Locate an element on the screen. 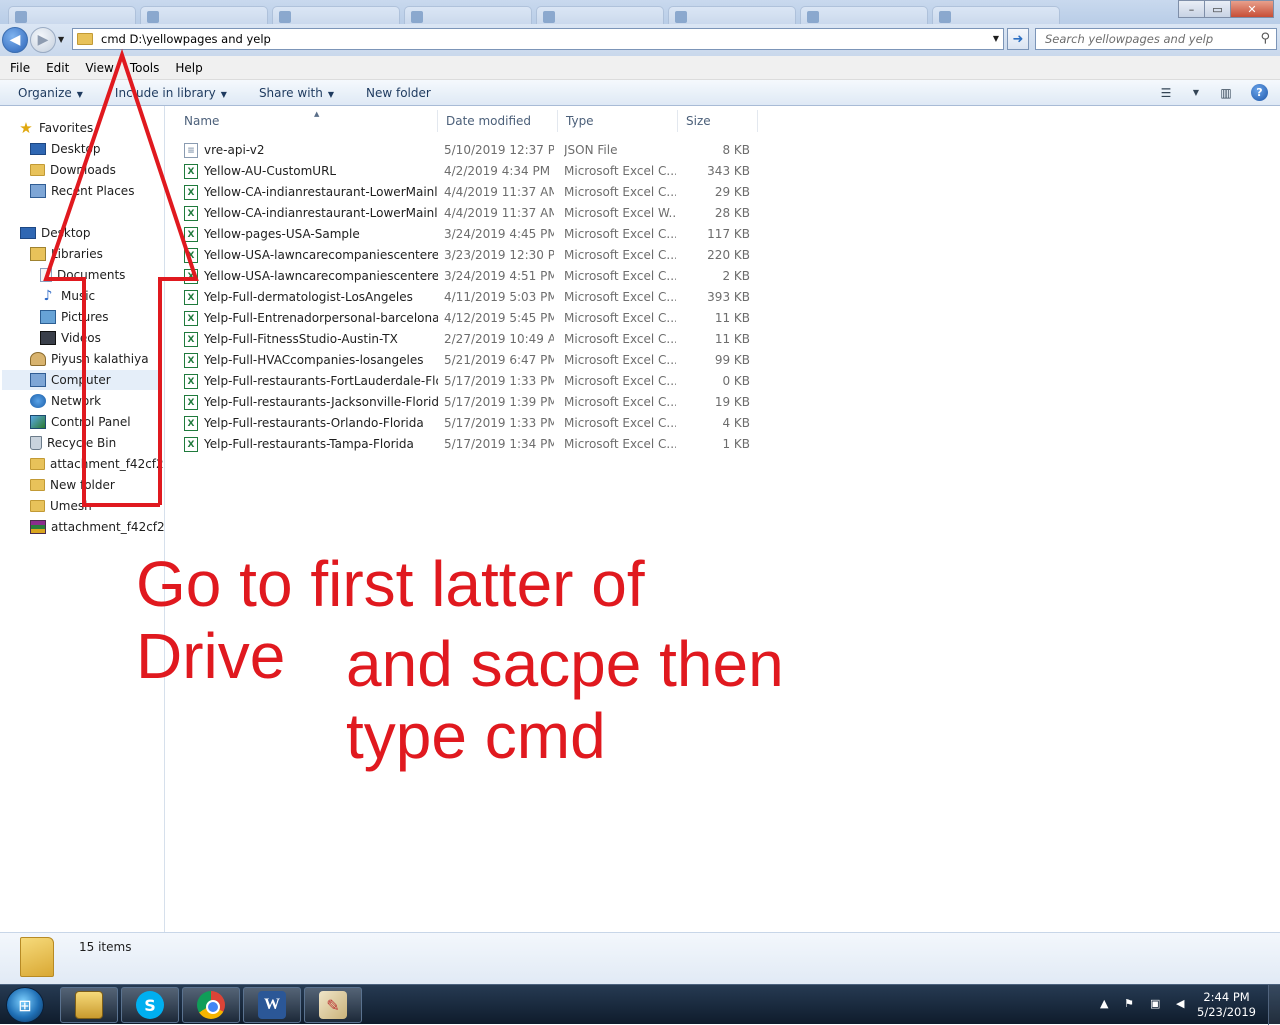 The width and height of the screenshot is (1280, 1025). forward-button: ▶ is located at coordinates (43, 40).